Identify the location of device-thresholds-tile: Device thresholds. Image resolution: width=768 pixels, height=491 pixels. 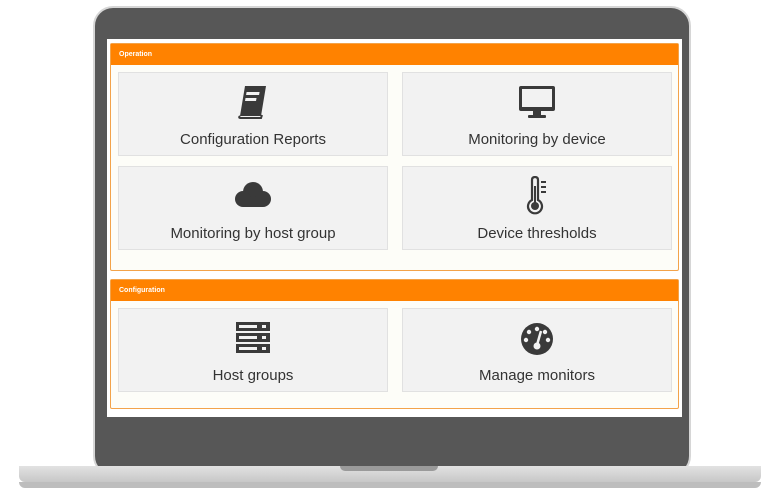
(537, 208).